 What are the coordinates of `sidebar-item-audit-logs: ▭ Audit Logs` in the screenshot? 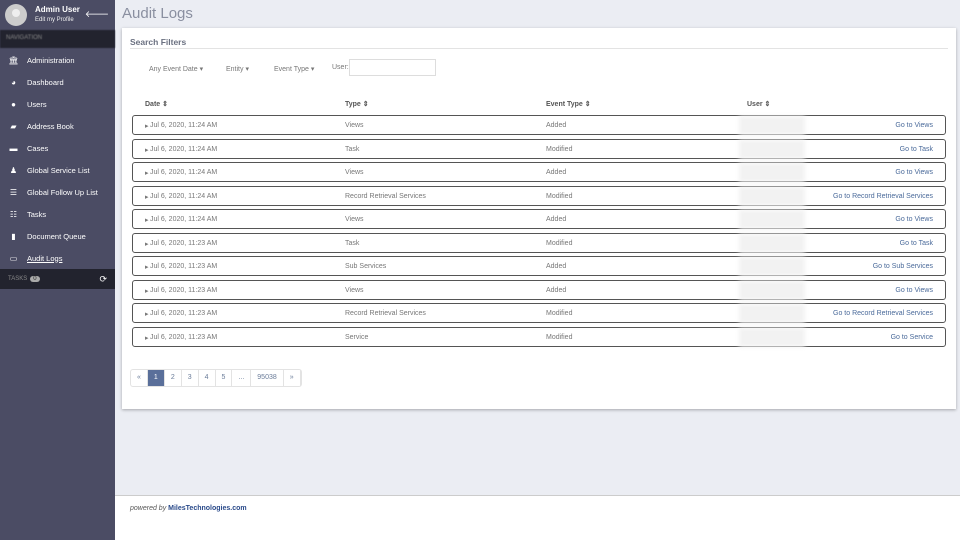 It's located at (57, 258).